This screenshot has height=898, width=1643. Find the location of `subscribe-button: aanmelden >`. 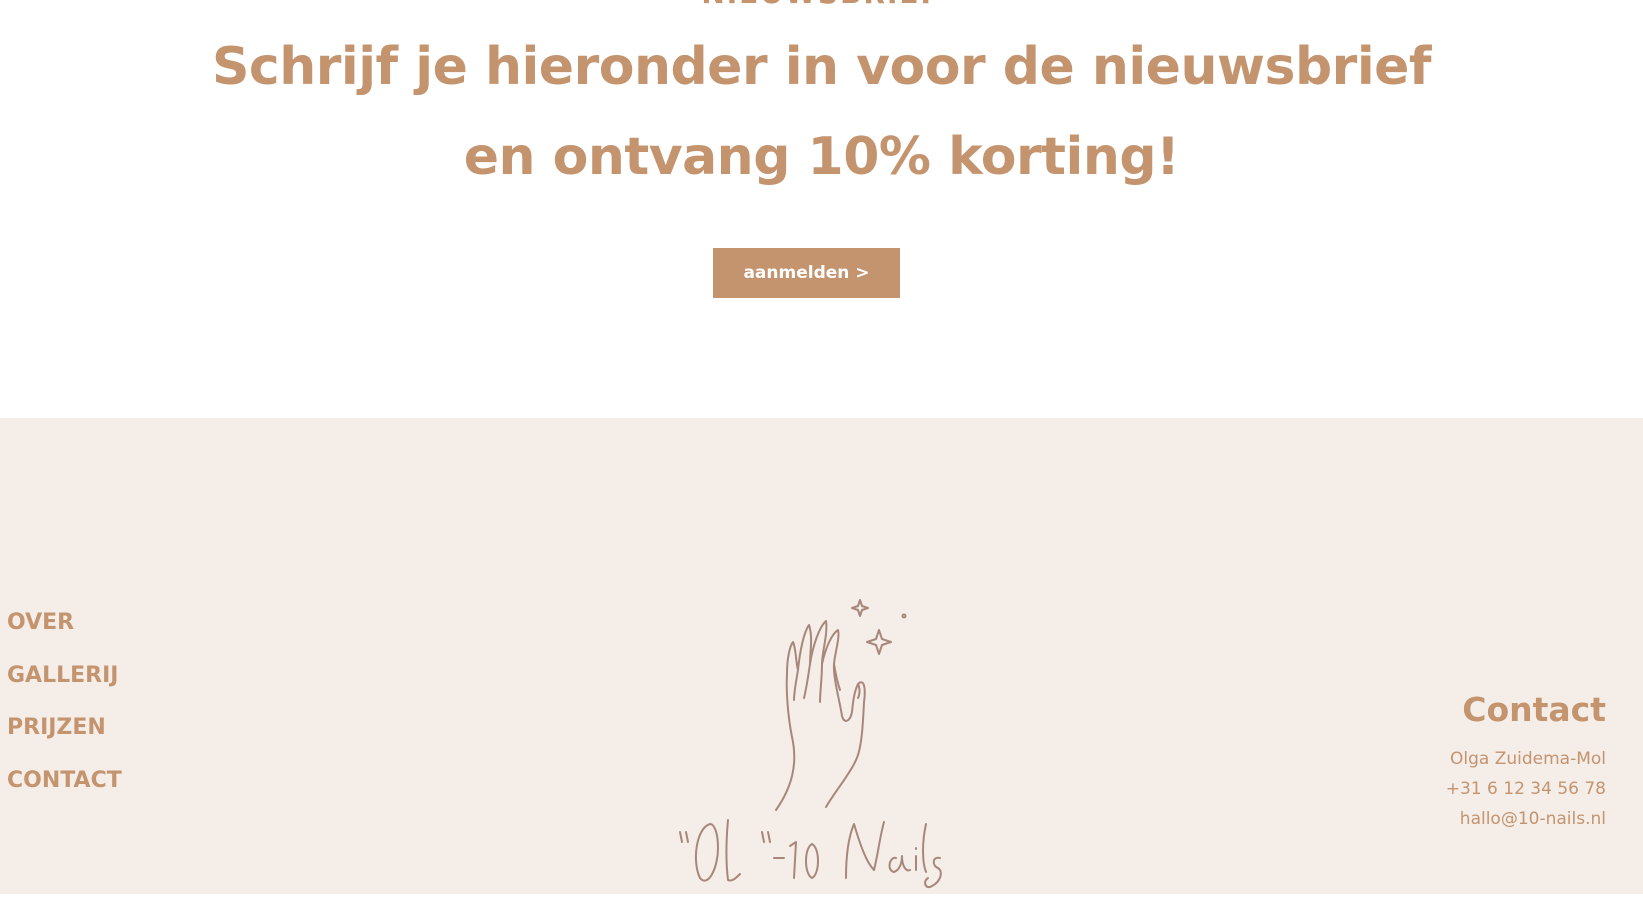

subscribe-button: aanmelden > is located at coordinates (806, 273).